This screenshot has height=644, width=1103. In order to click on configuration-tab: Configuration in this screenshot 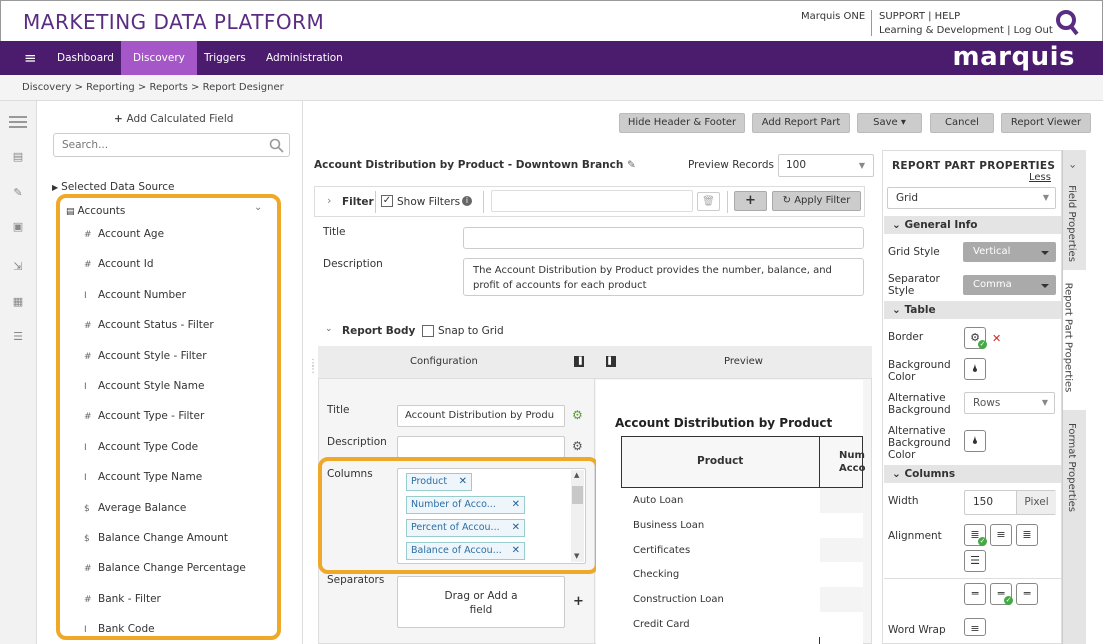, I will do `click(444, 361)`.